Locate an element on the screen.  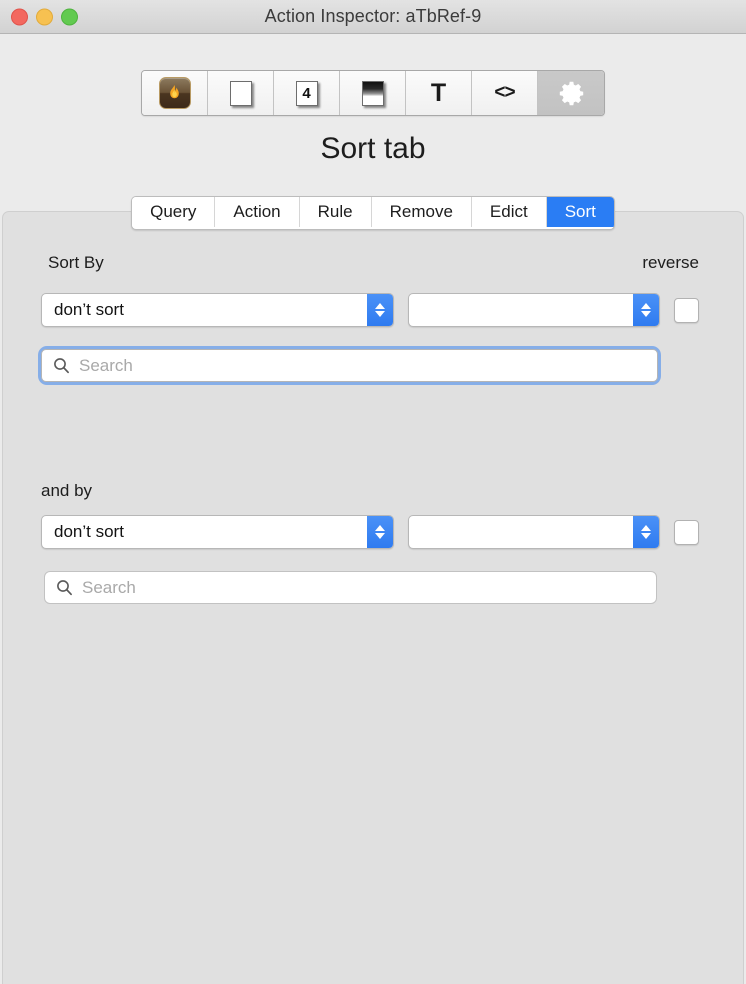
tab-rule: Rule is located at coordinates (335, 212).